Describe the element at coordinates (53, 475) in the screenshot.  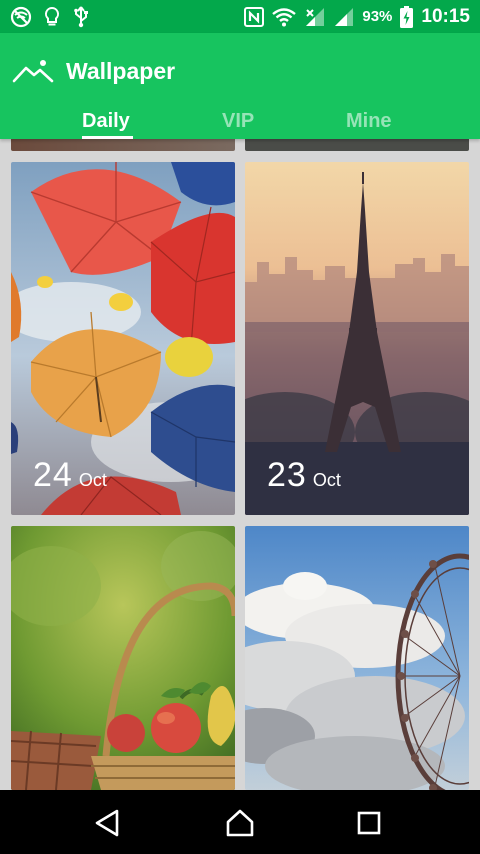
I see `wallpaper-day: 24` at that location.